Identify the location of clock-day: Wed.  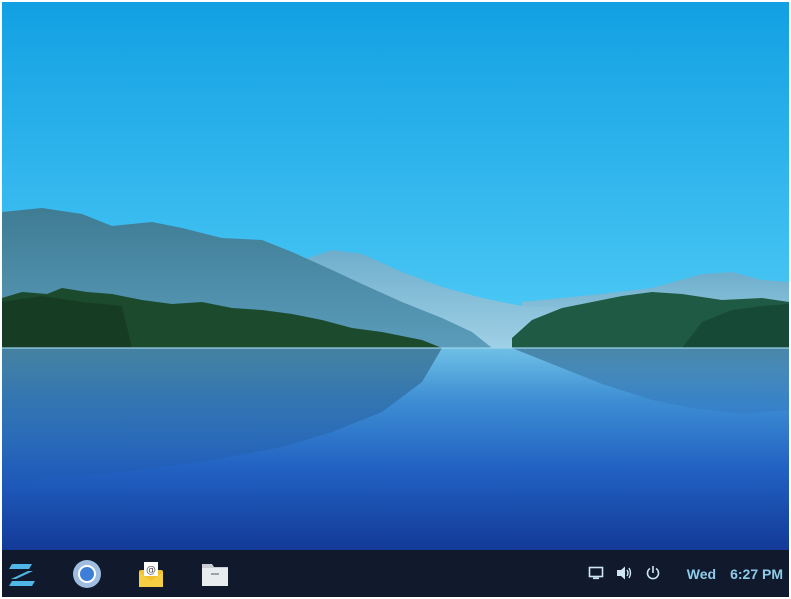
(701, 573).